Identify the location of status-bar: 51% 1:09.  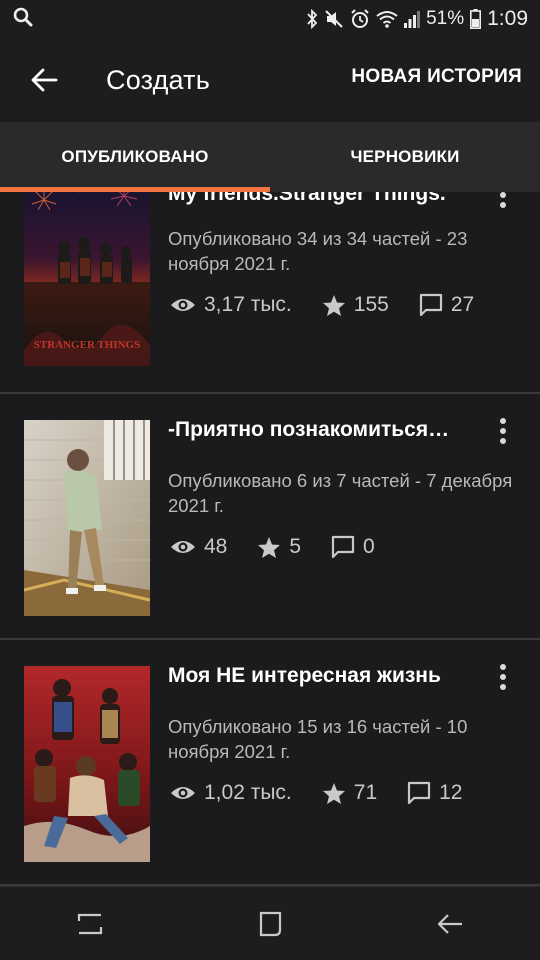
(270, 19).